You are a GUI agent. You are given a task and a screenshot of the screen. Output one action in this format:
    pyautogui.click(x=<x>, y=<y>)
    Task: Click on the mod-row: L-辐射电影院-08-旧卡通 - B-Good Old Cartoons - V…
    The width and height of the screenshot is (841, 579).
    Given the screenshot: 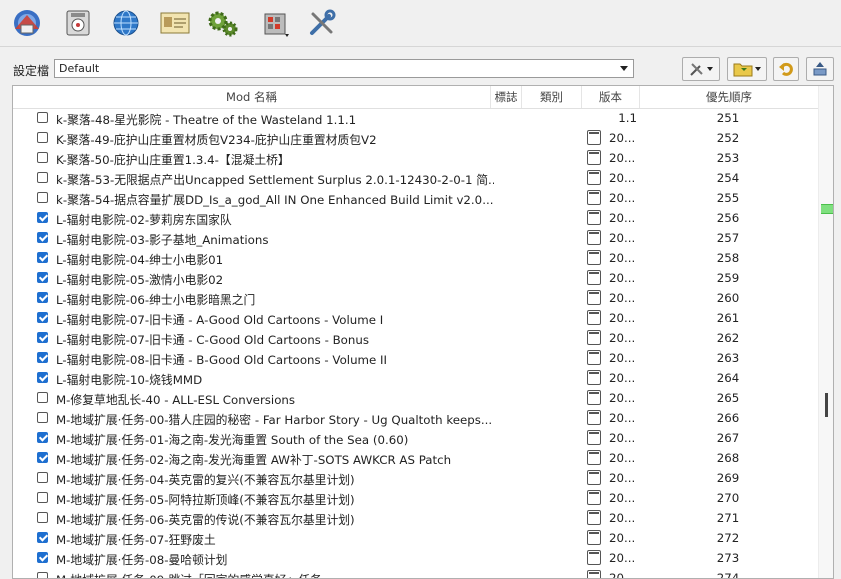 What is the action you would take?
    pyautogui.click(x=415, y=358)
    